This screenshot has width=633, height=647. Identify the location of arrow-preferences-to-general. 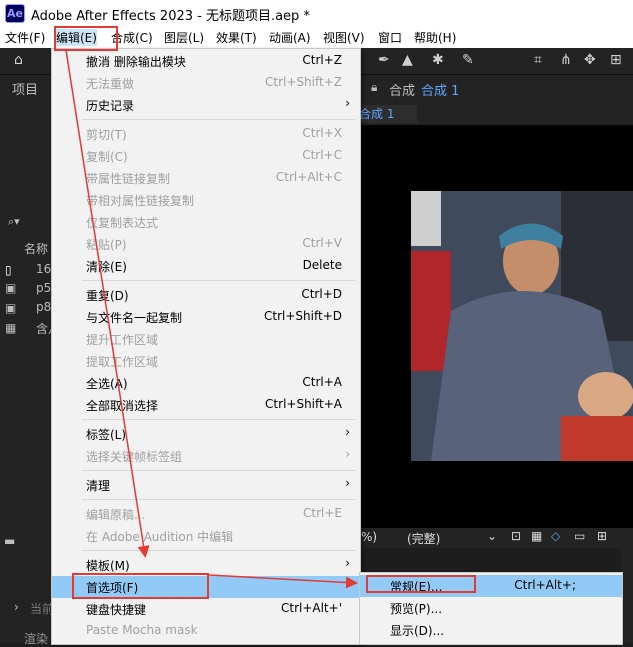
(283, 581).